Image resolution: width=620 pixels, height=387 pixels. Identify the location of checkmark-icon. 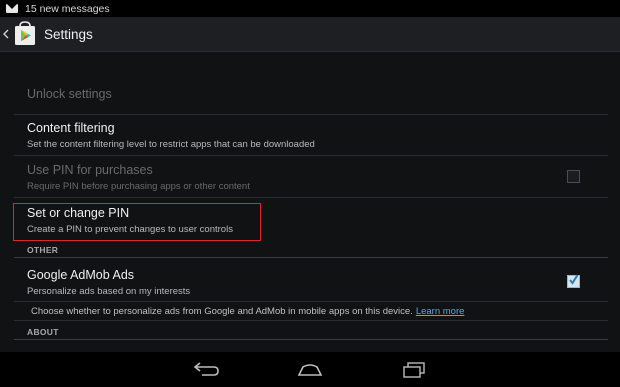
(573, 279).